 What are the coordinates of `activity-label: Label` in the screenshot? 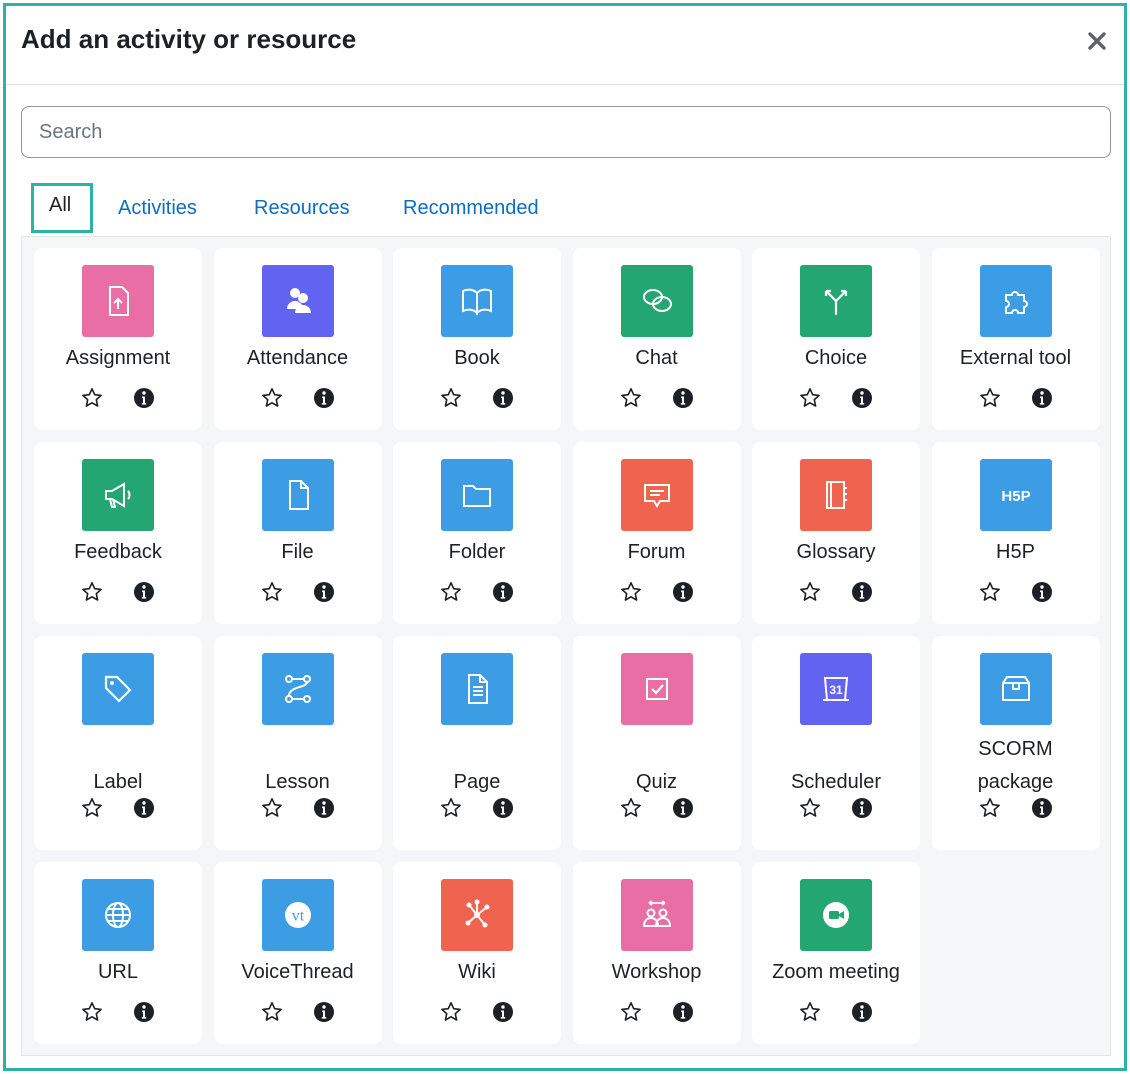 It's located at (118, 781).